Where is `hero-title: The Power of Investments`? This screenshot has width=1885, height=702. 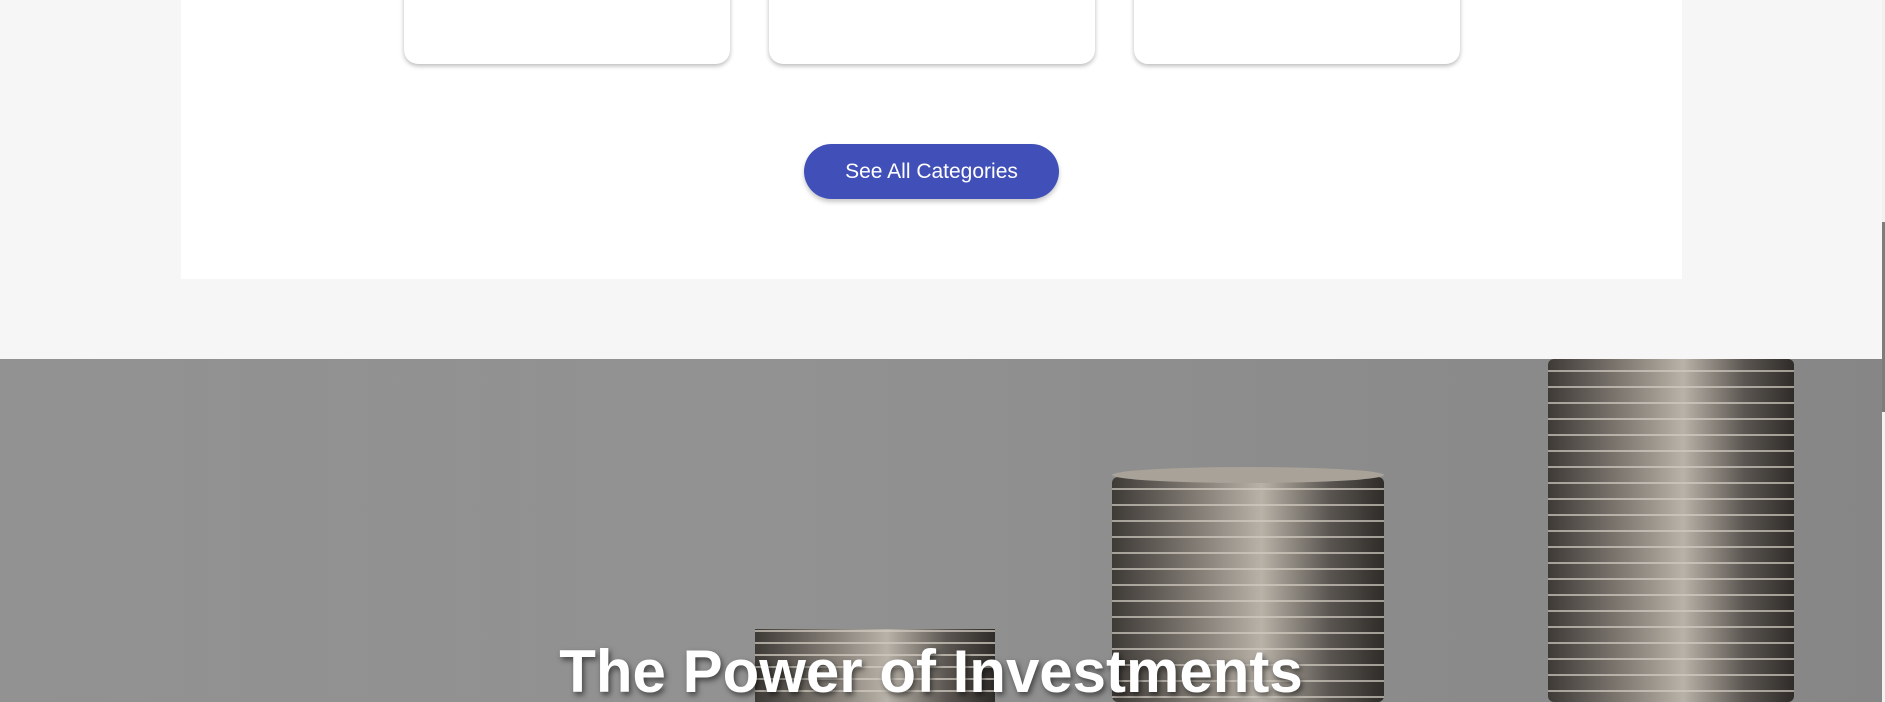
hero-title: The Power of Investments is located at coordinates (931, 670).